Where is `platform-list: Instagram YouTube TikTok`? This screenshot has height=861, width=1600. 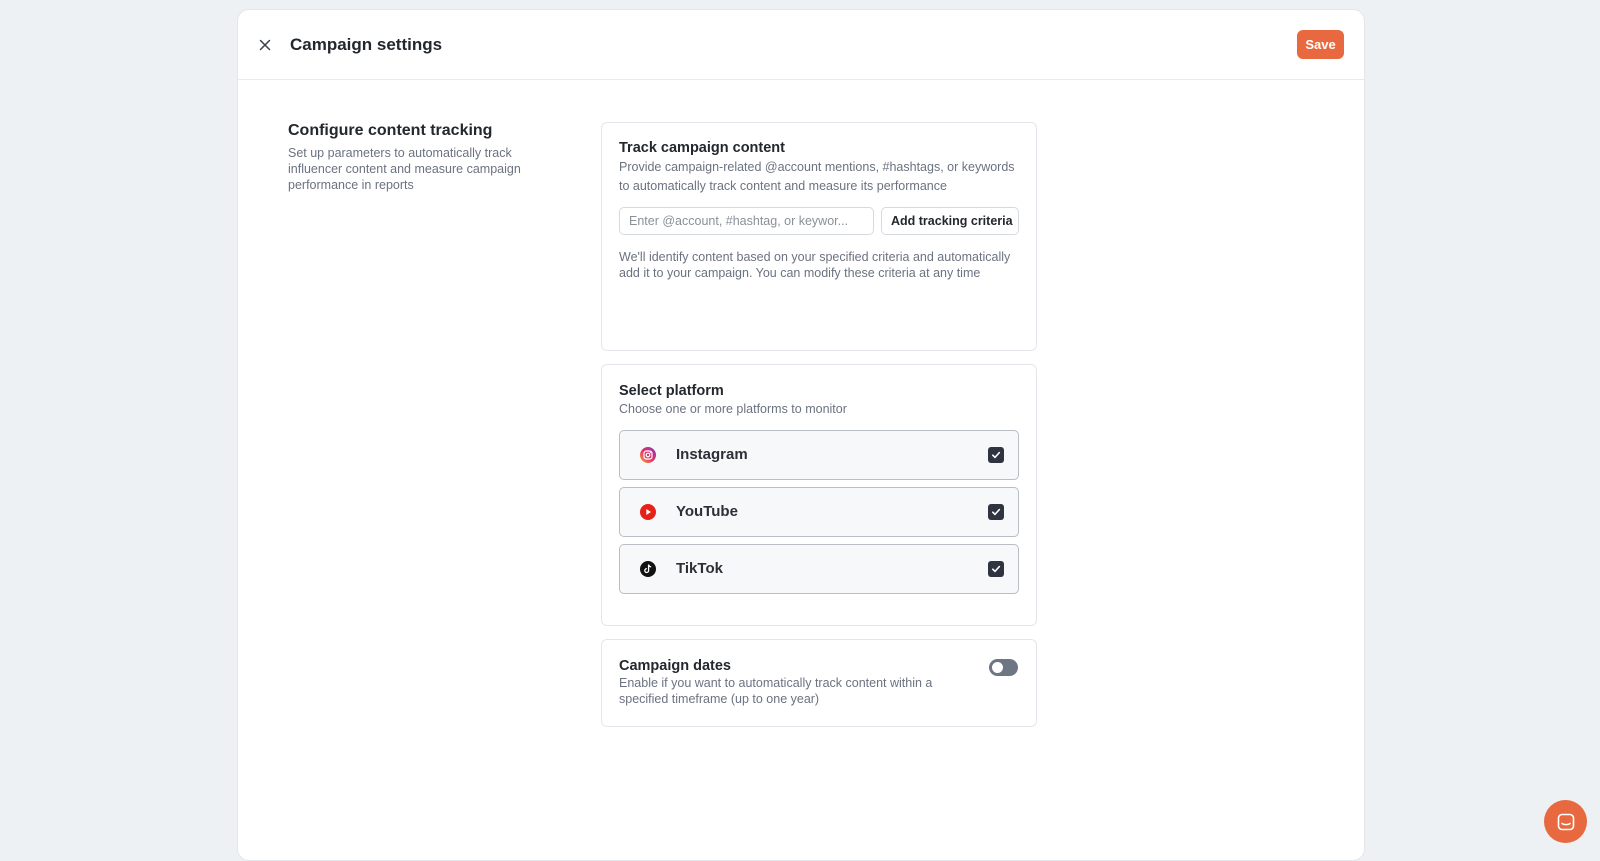 platform-list: Instagram YouTube TikTok is located at coordinates (819, 511).